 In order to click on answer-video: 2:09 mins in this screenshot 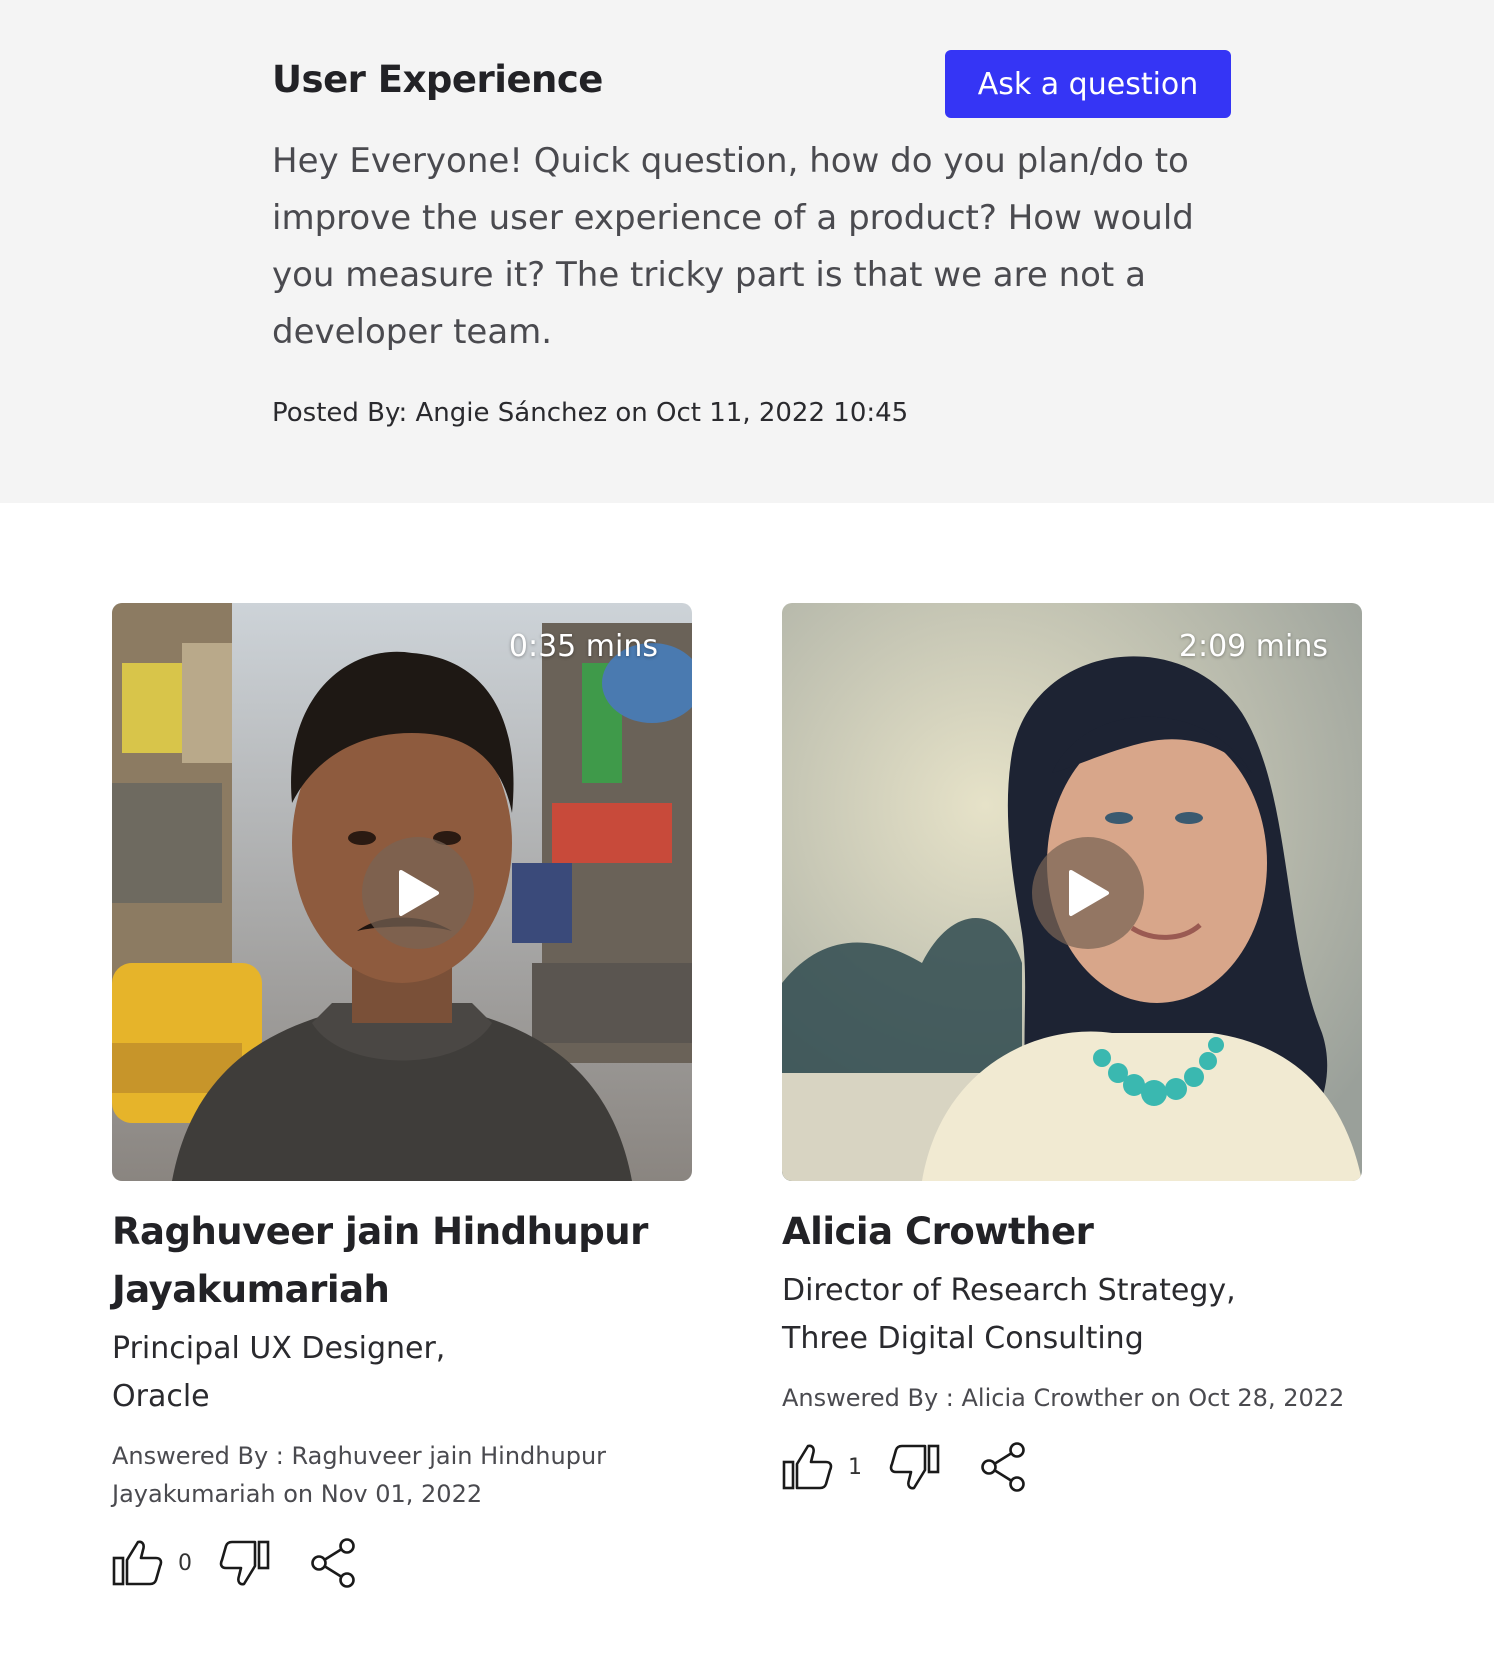, I will do `click(1072, 892)`.